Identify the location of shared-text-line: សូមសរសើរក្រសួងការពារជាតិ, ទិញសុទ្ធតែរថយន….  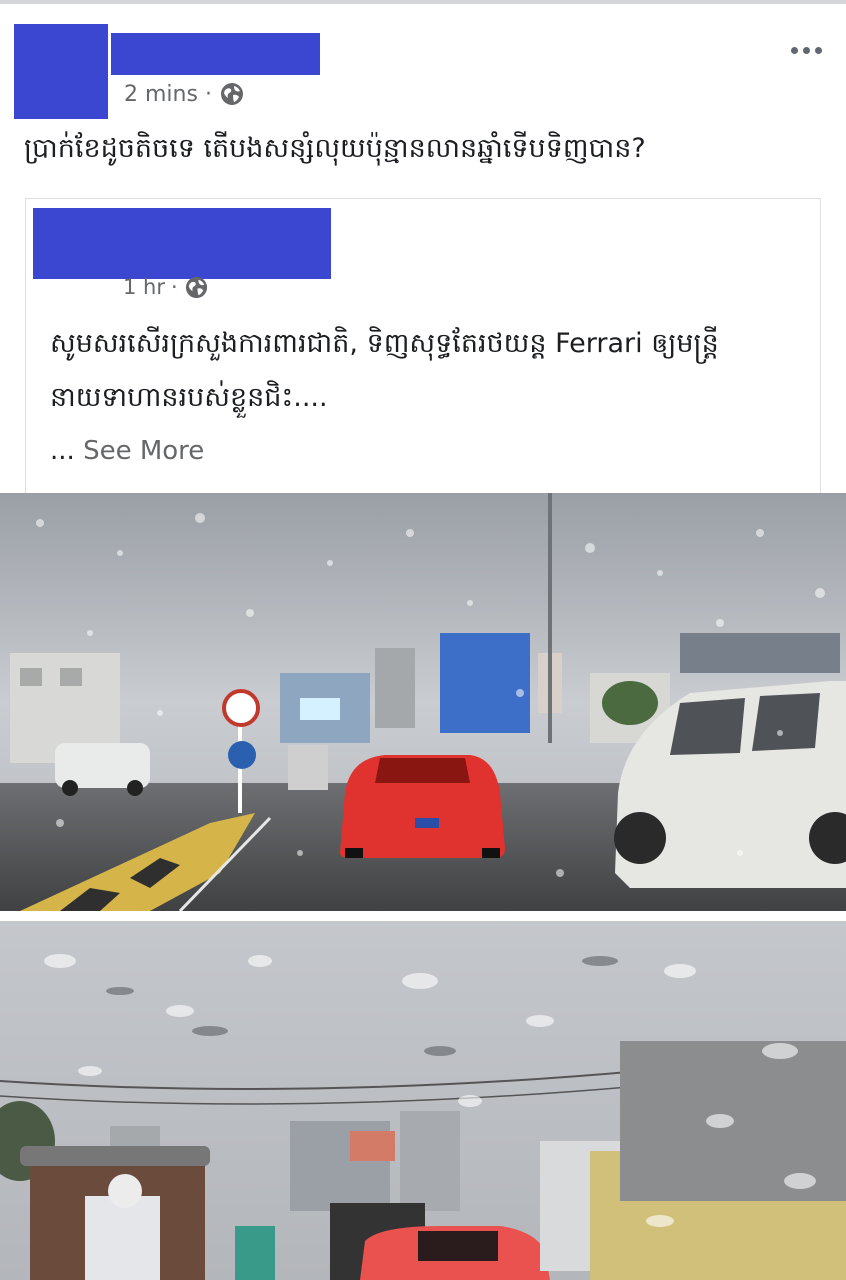
(384, 343).